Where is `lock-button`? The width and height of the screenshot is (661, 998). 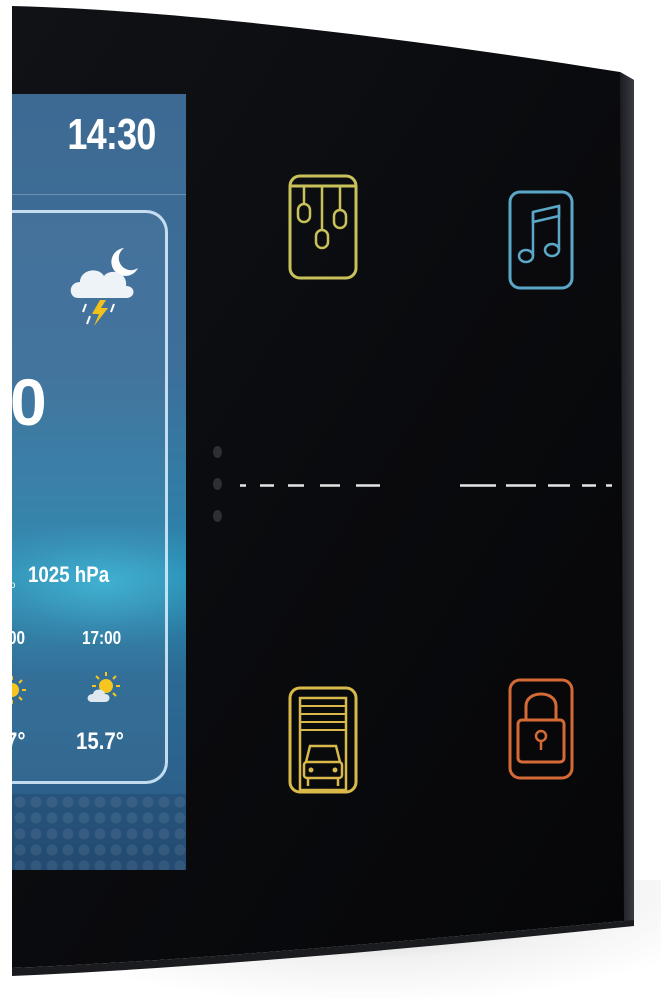 lock-button is located at coordinates (541, 729).